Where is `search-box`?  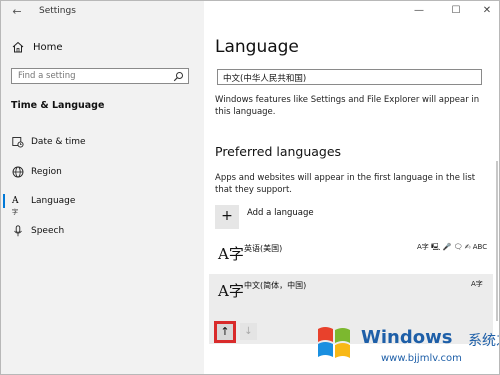
search-box is located at coordinates (100, 76).